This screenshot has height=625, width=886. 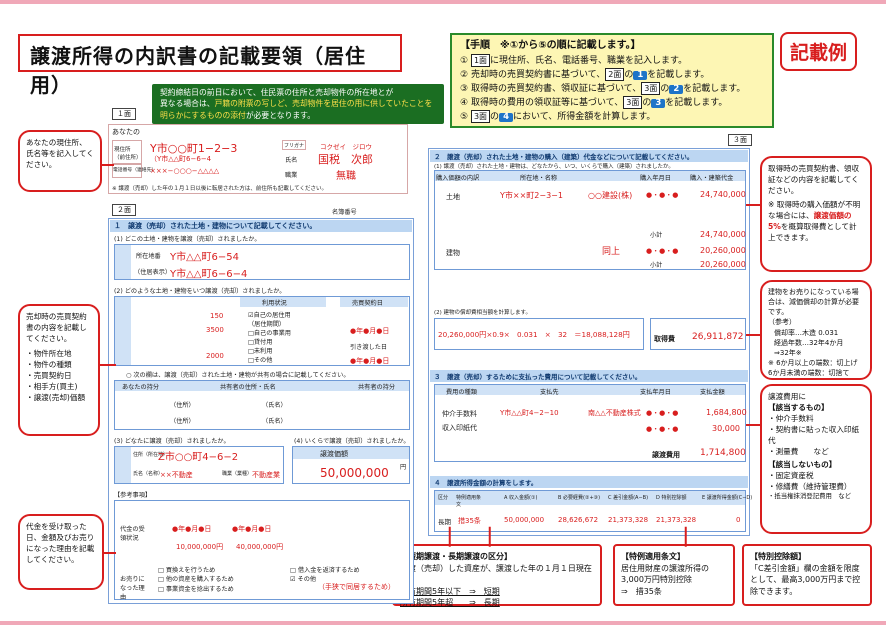 What do you see at coordinates (469, 521) in the screenshot?
I see `calc-article: 措35条` at bounding box center [469, 521].